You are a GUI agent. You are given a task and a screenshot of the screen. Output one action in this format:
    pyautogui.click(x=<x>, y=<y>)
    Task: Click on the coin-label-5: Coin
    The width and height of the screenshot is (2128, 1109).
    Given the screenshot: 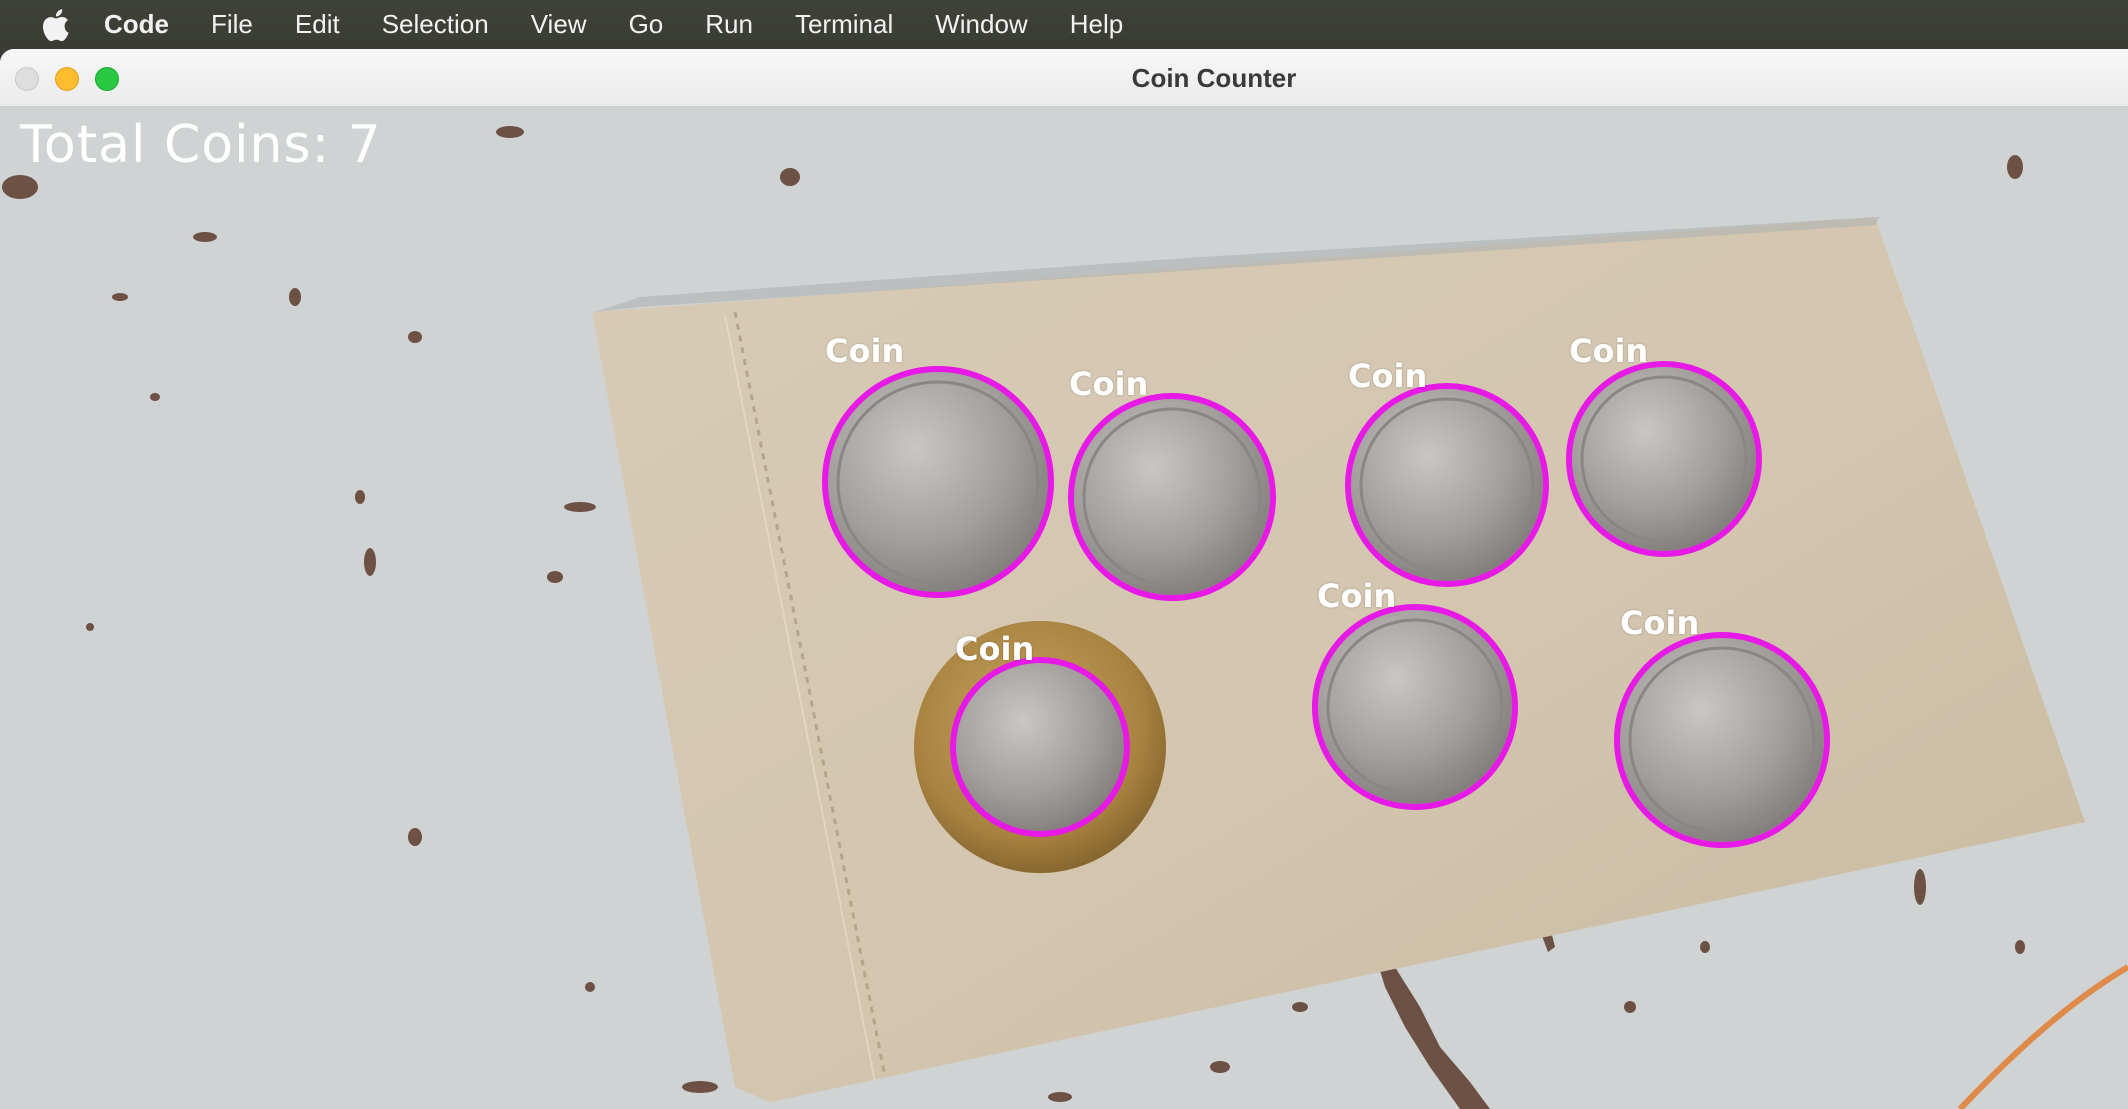 What is the action you would take?
    pyautogui.click(x=995, y=649)
    